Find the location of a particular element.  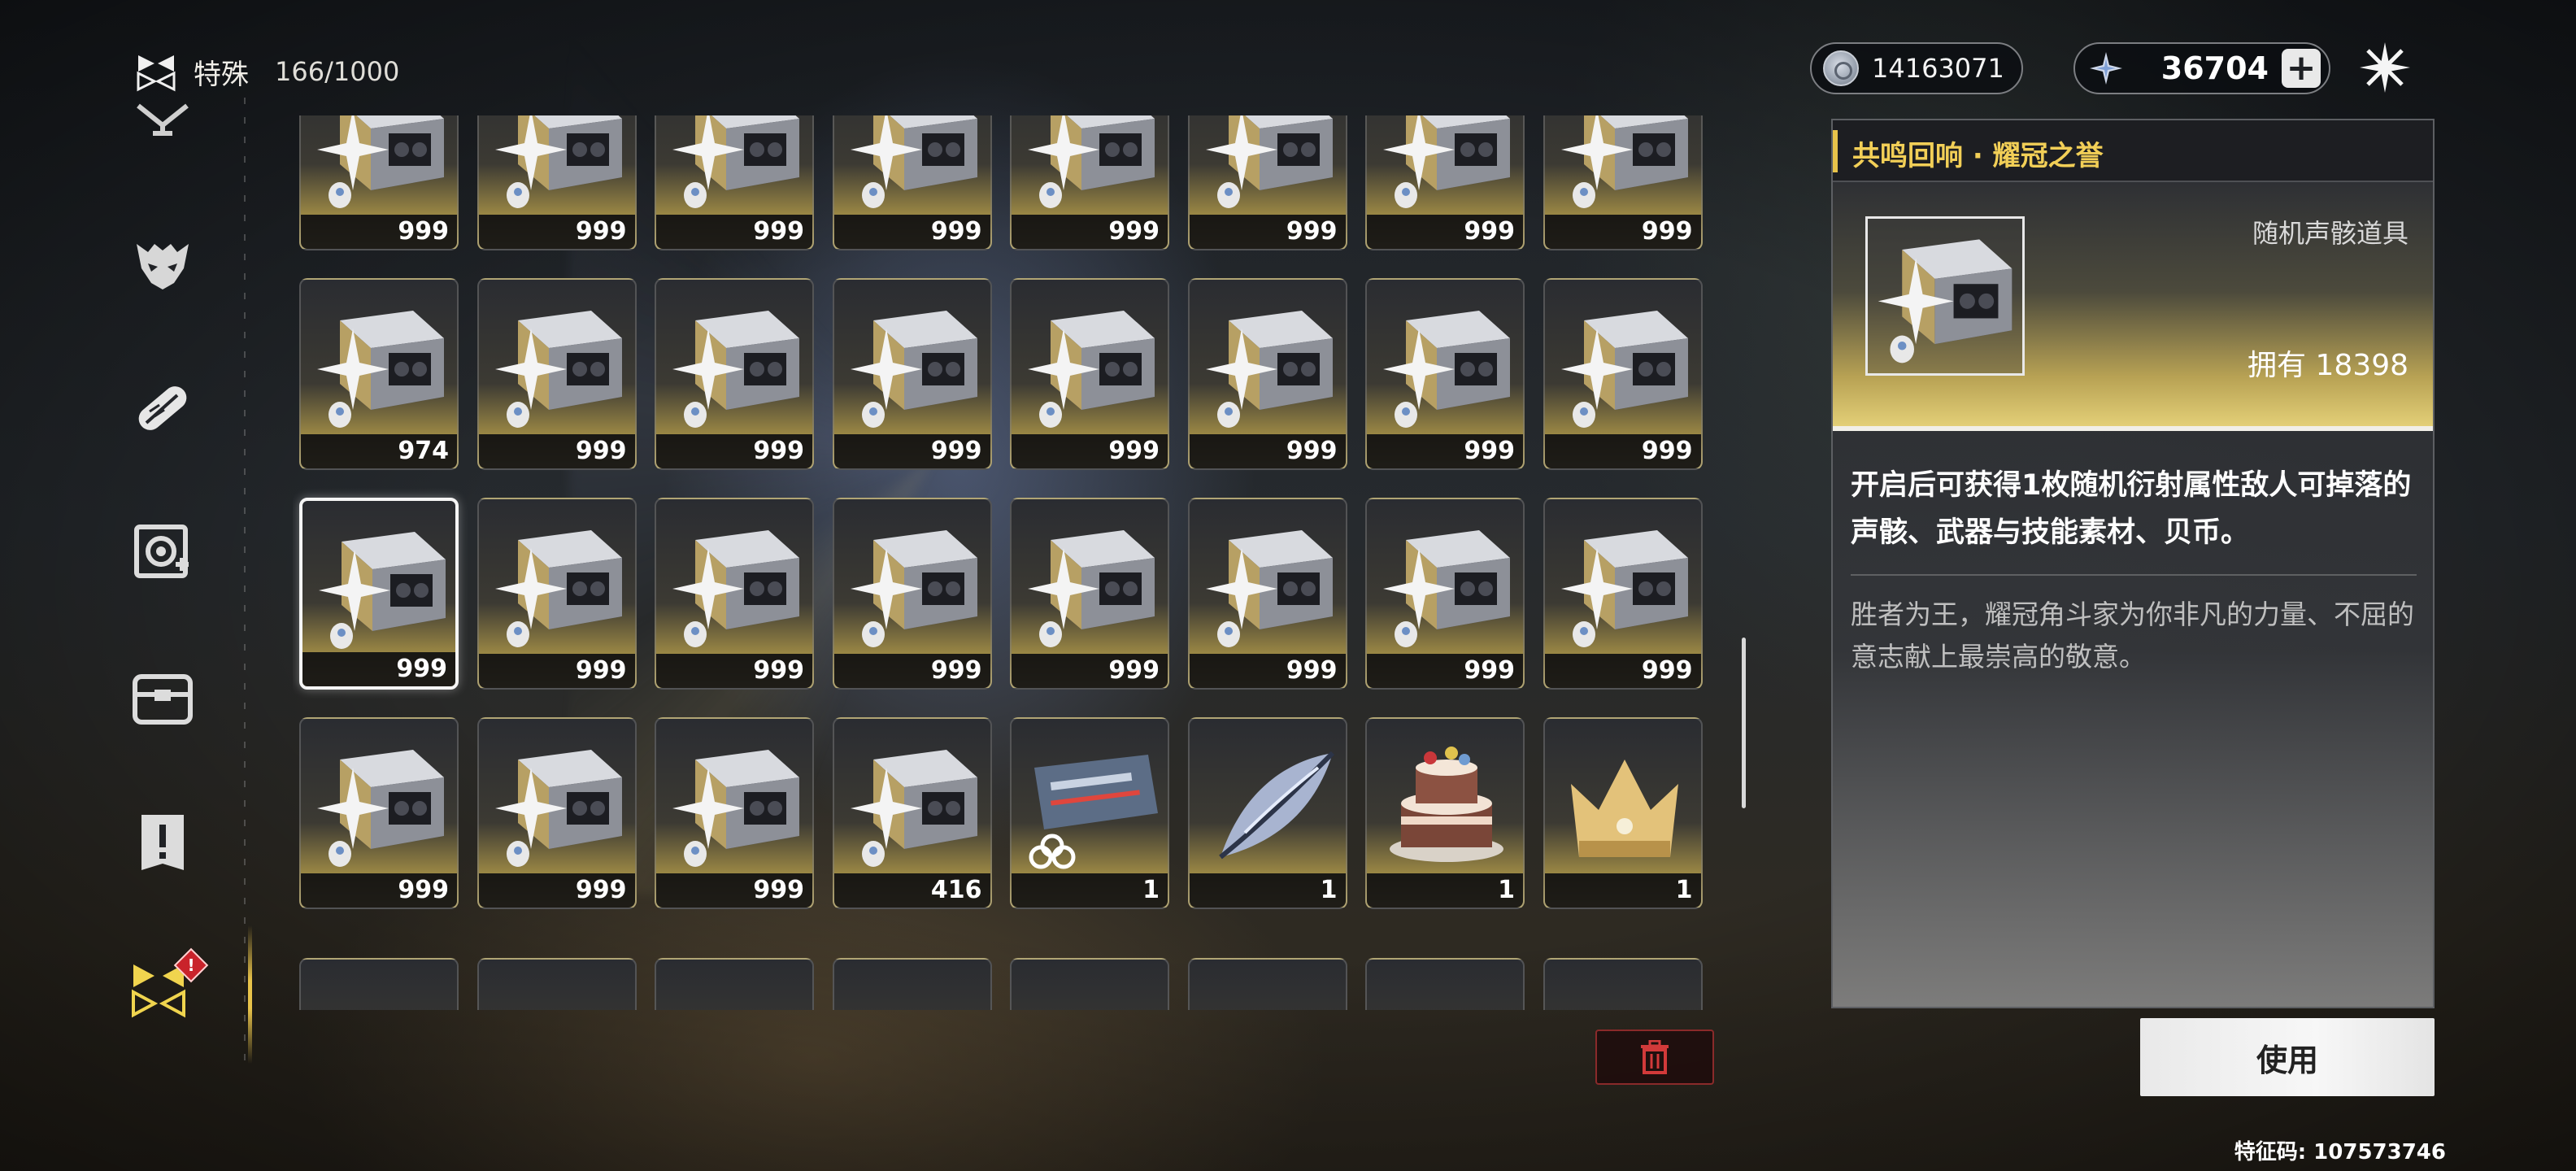

sidebar-item-materials is located at coordinates (163, 551).